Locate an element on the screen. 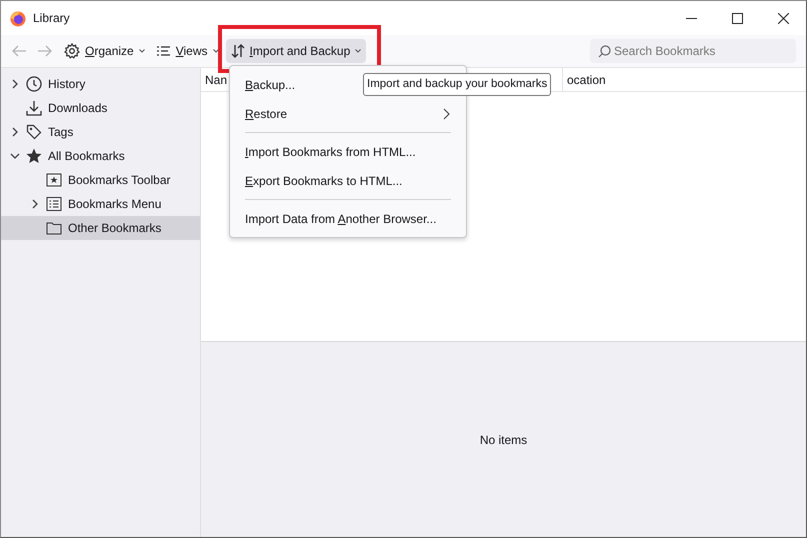 The width and height of the screenshot is (807, 538). clock-icon is located at coordinates (34, 84).